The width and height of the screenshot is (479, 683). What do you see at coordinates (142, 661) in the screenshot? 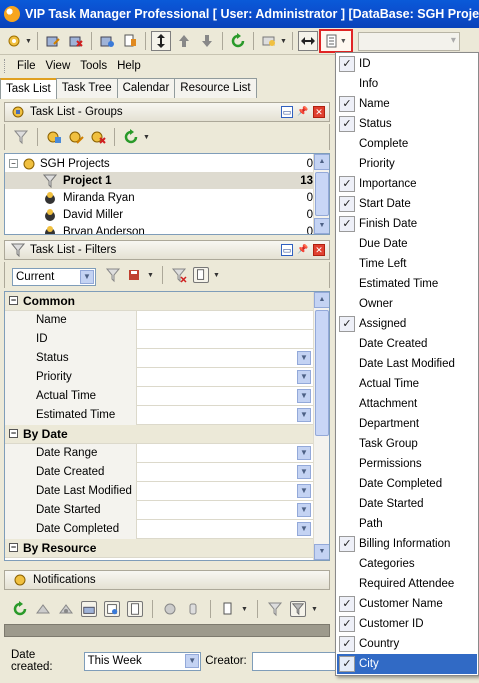
I see `date-created-select: This Week ▼` at bounding box center [142, 661].